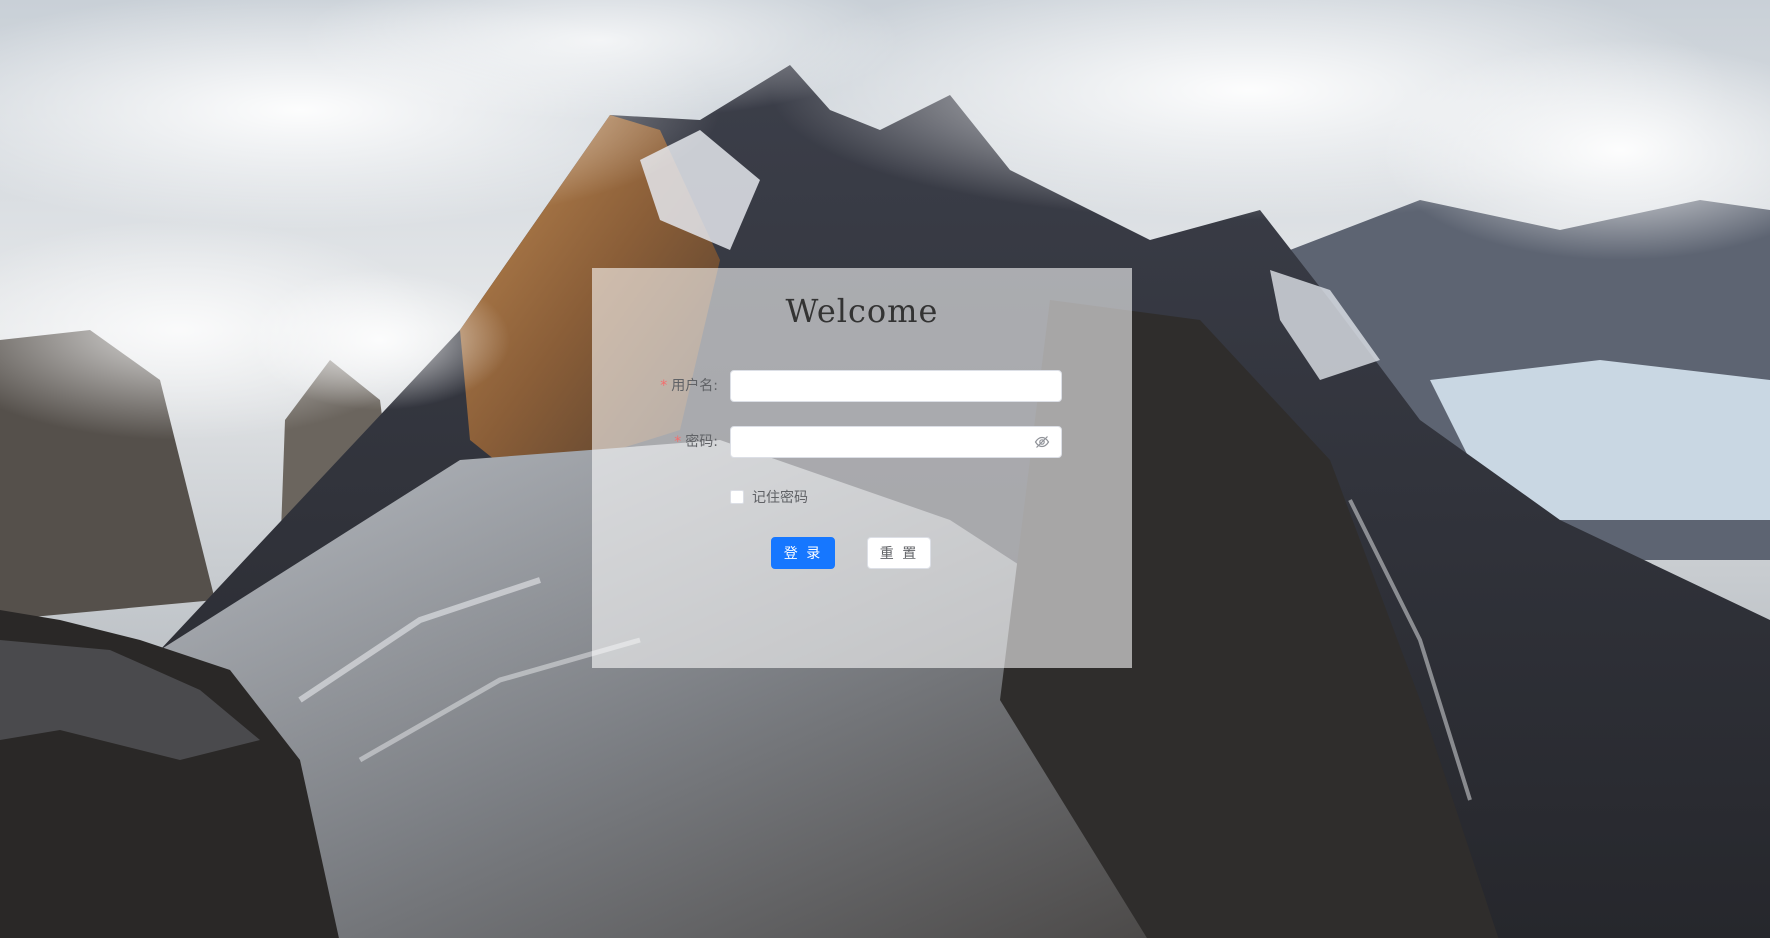 The width and height of the screenshot is (1770, 943). I want to click on username-label-text: 用户名:, so click(694, 386).